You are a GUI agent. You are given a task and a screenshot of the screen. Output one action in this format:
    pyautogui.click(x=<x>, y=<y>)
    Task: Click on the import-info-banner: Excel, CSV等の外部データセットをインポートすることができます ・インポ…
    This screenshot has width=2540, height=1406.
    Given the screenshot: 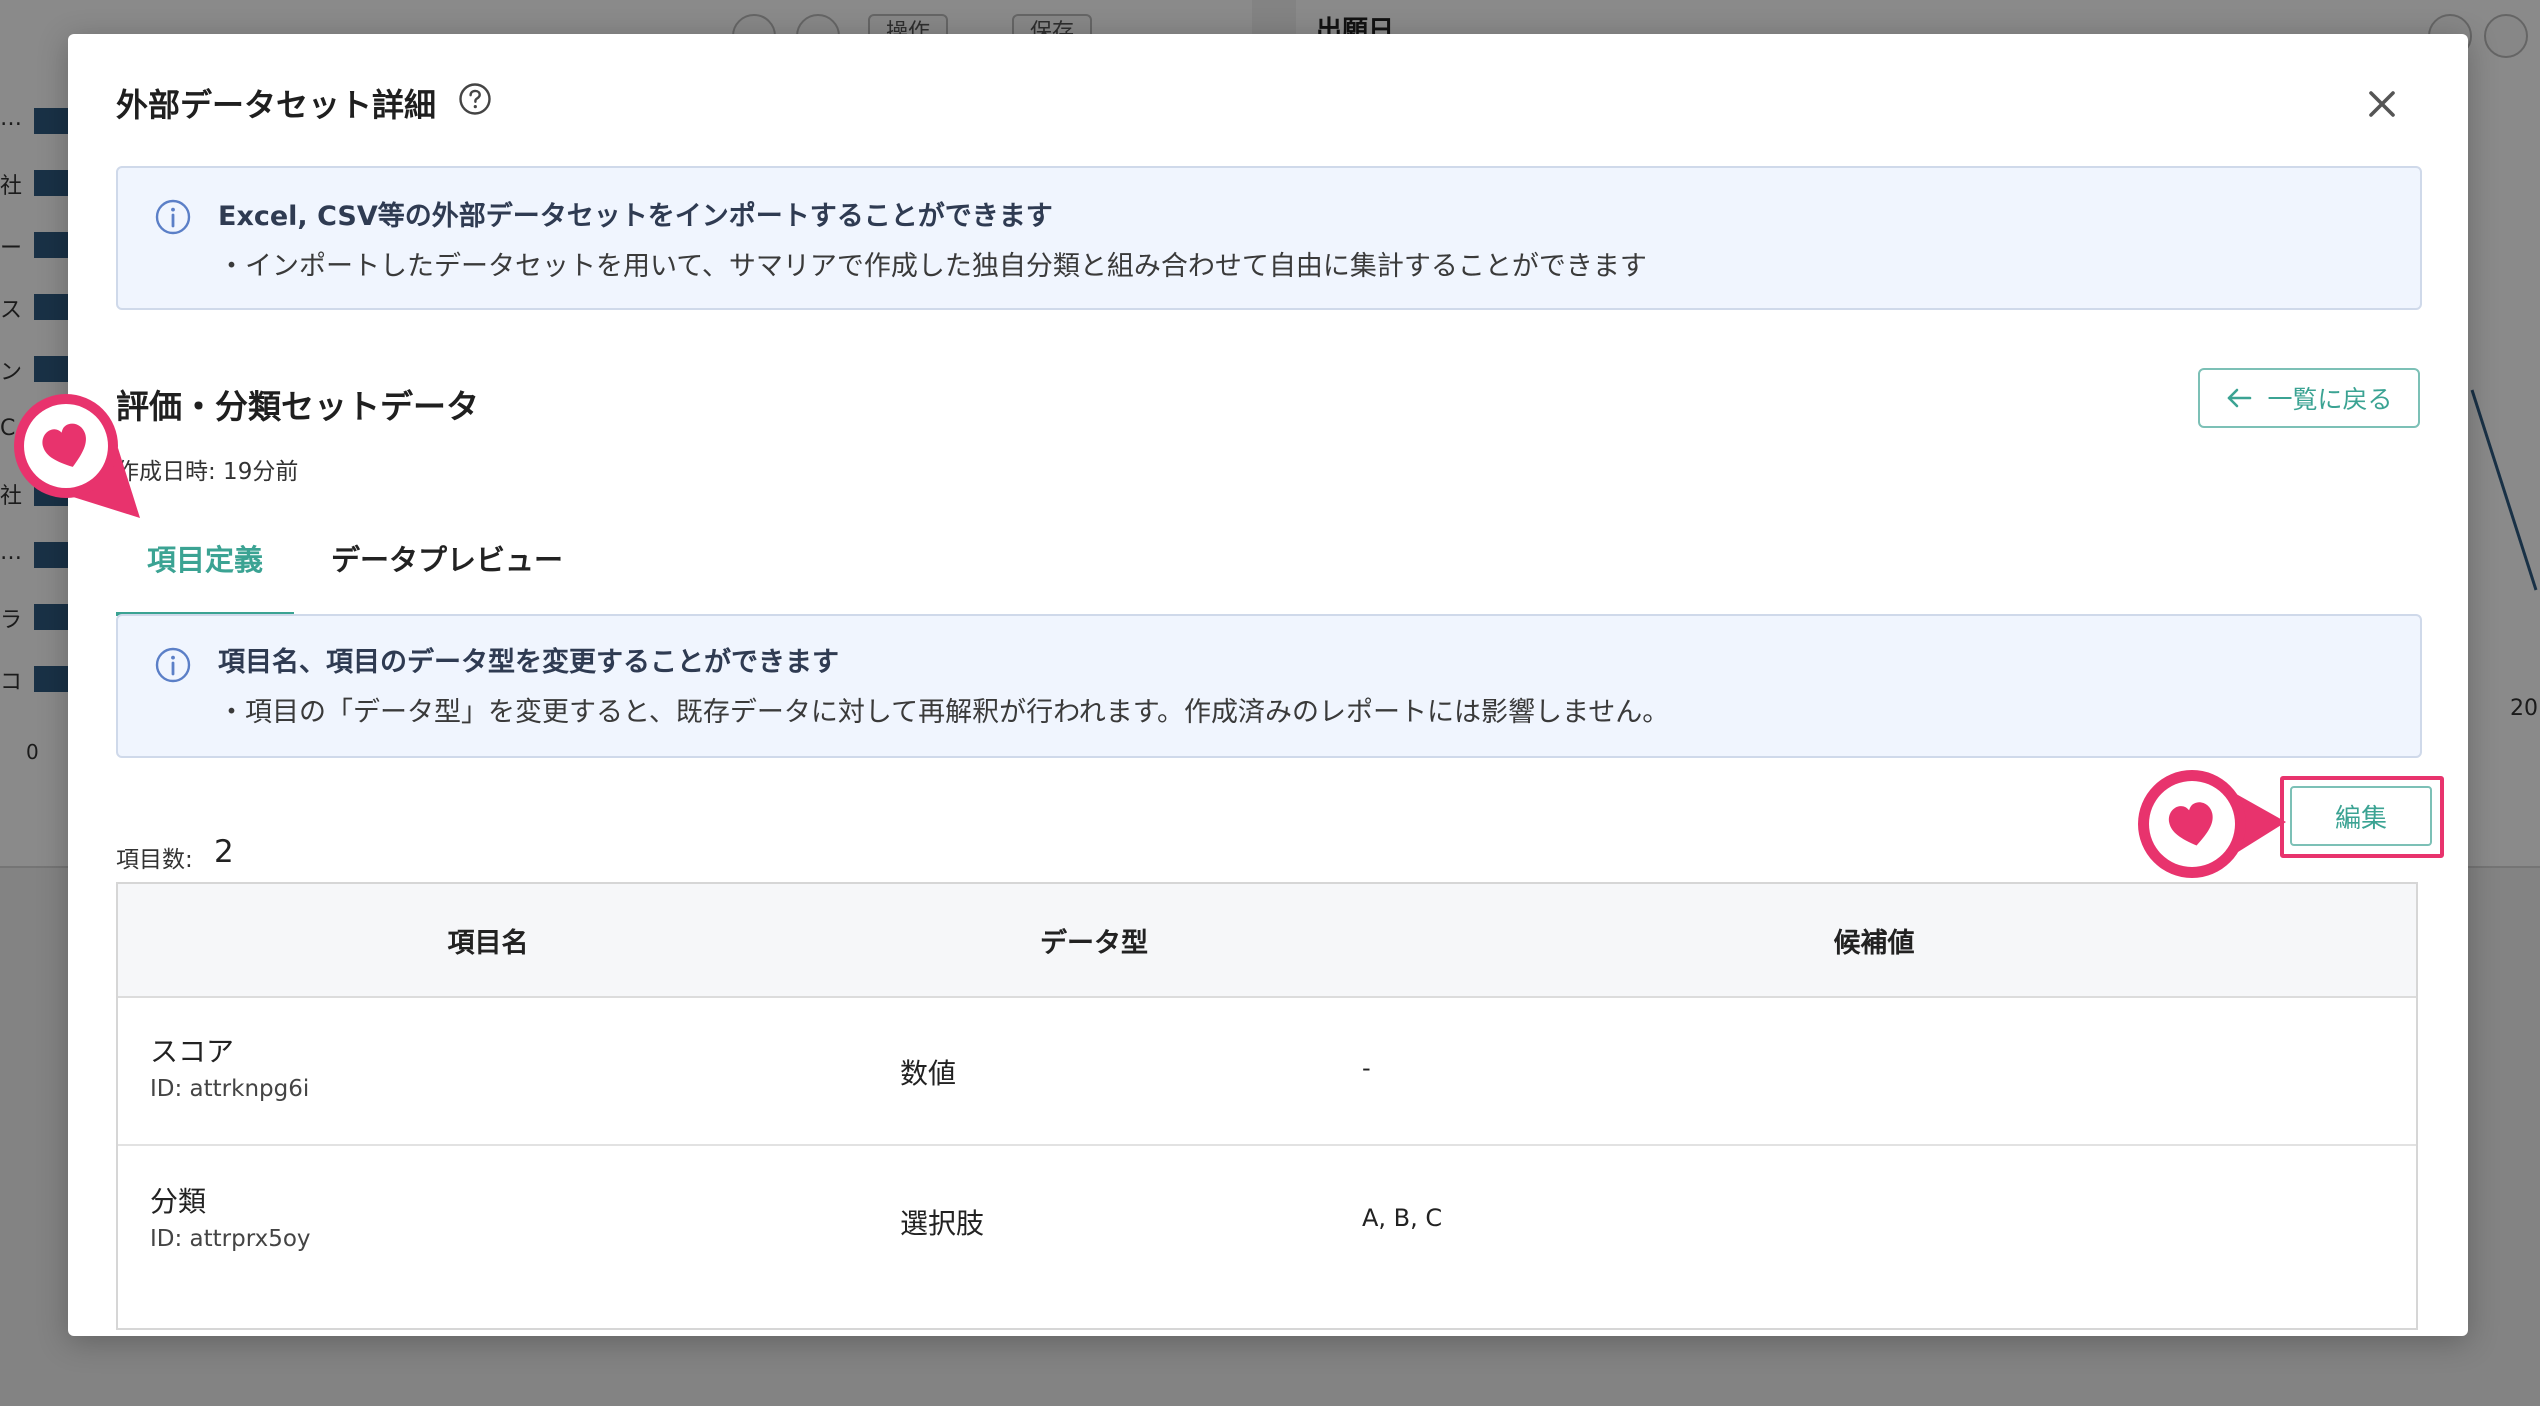 What is the action you would take?
    pyautogui.click(x=1269, y=238)
    